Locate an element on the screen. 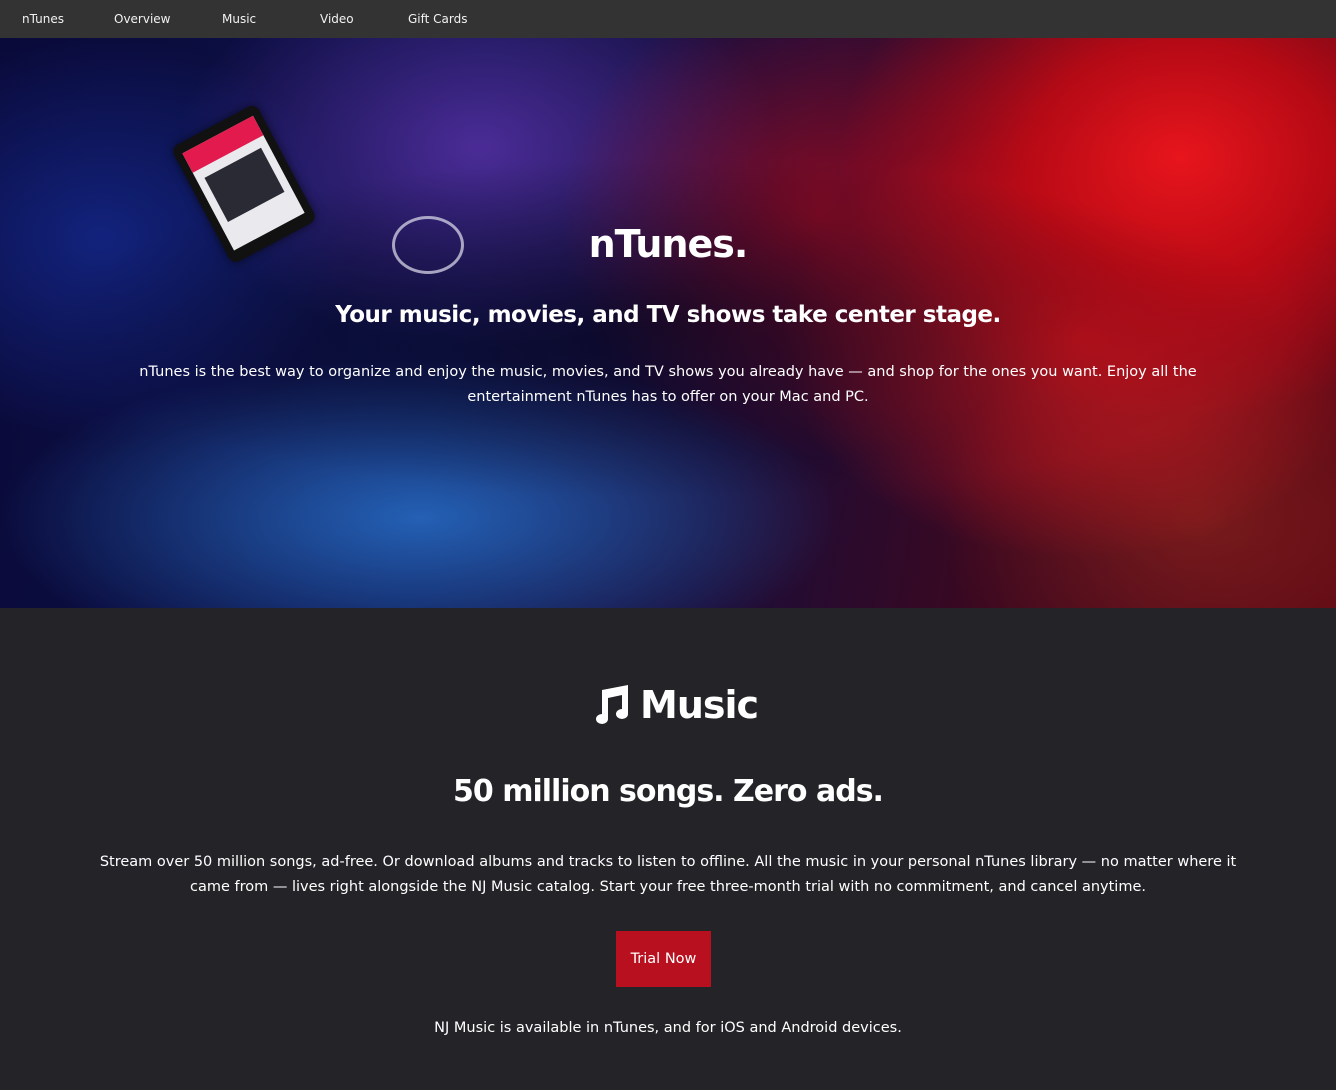  music-heading: Music is located at coordinates (673, 705).